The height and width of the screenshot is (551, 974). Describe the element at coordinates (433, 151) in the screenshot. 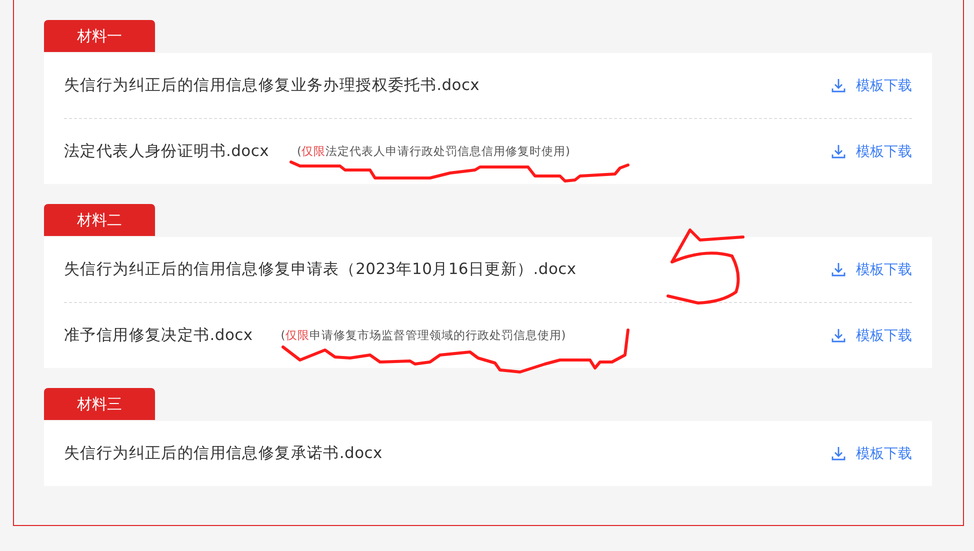

I see `usage-note: (仅限法定代表人申请行政处罚信息信用修复时使用)` at that location.